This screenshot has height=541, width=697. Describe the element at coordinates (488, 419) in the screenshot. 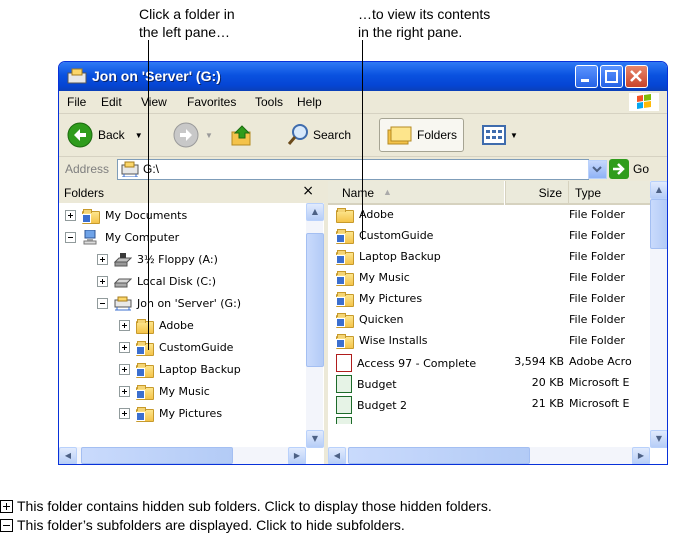

I see `list-item-partial` at that location.